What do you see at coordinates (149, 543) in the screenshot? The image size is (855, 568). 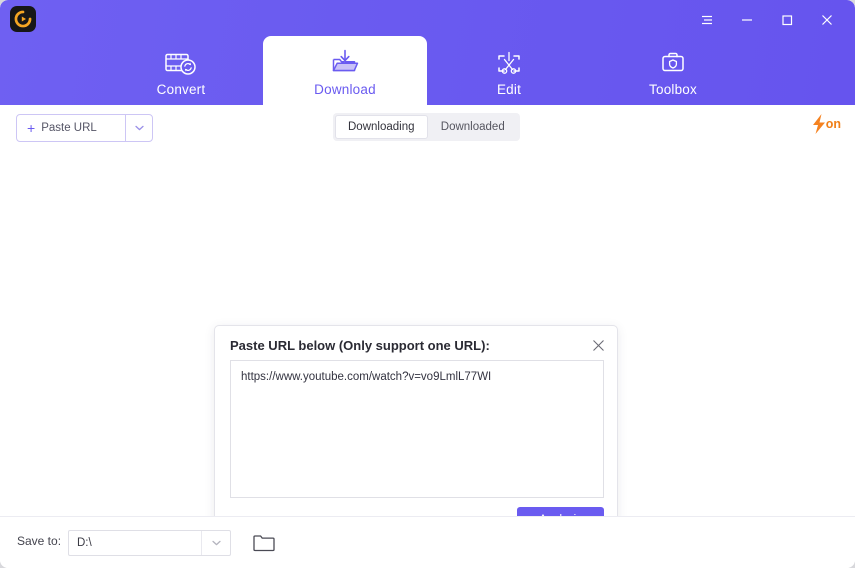 I see `save-path-select: D:\` at bounding box center [149, 543].